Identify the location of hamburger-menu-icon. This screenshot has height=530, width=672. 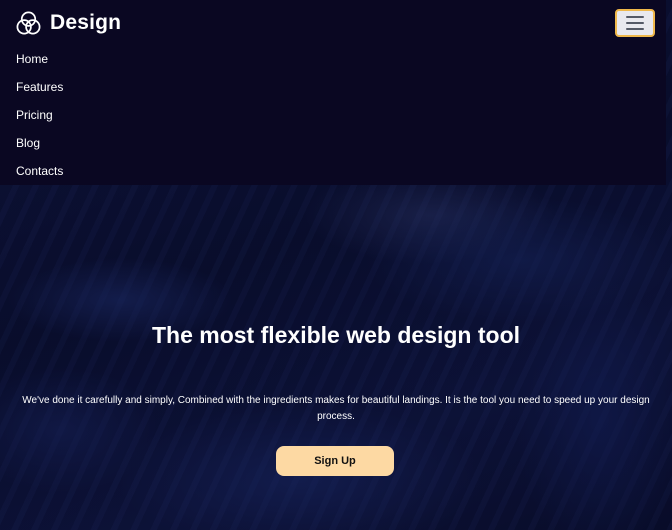
(635, 17).